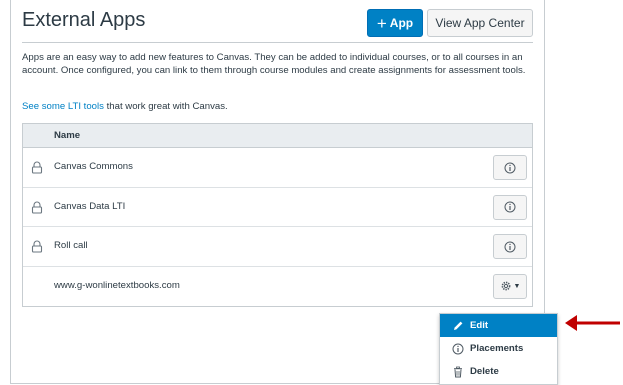 The width and height of the screenshot is (623, 385). What do you see at coordinates (484, 371) in the screenshot?
I see `menu-item-label: Delete` at bounding box center [484, 371].